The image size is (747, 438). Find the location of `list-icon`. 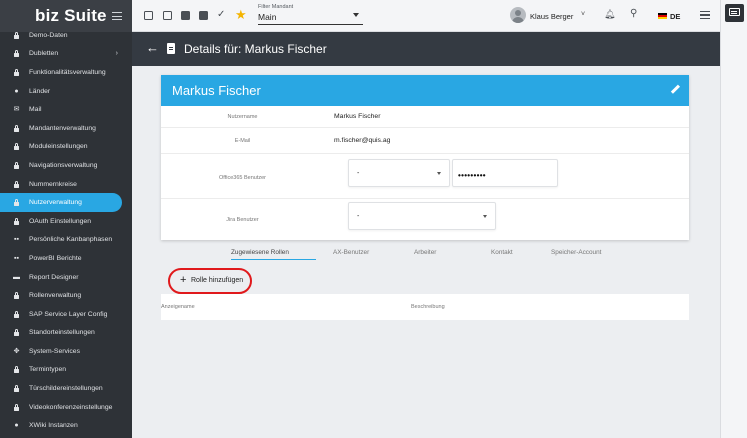

list-icon is located at coordinates (705, 15).